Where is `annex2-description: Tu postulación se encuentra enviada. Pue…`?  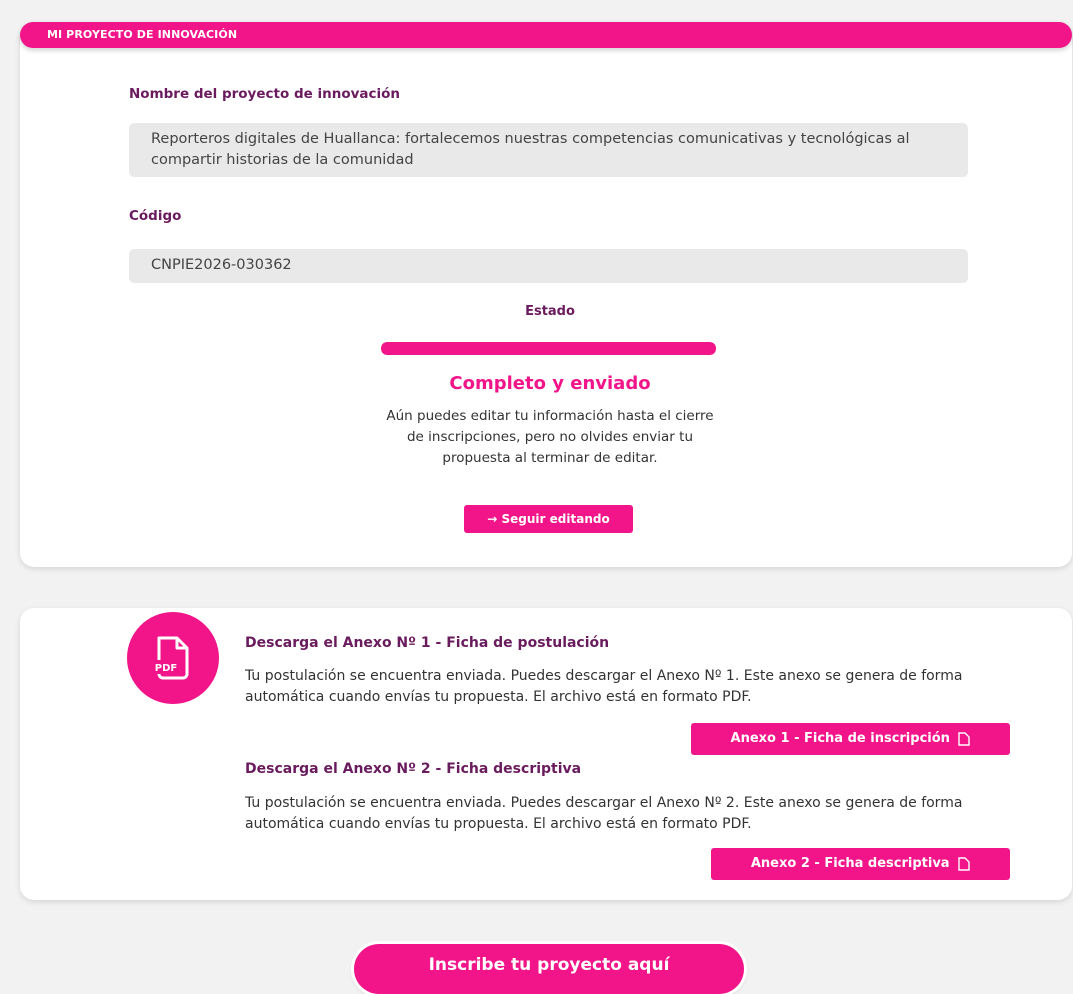
annex2-description: Tu postulación se encuentra enviada. Pue… is located at coordinates (604, 813).